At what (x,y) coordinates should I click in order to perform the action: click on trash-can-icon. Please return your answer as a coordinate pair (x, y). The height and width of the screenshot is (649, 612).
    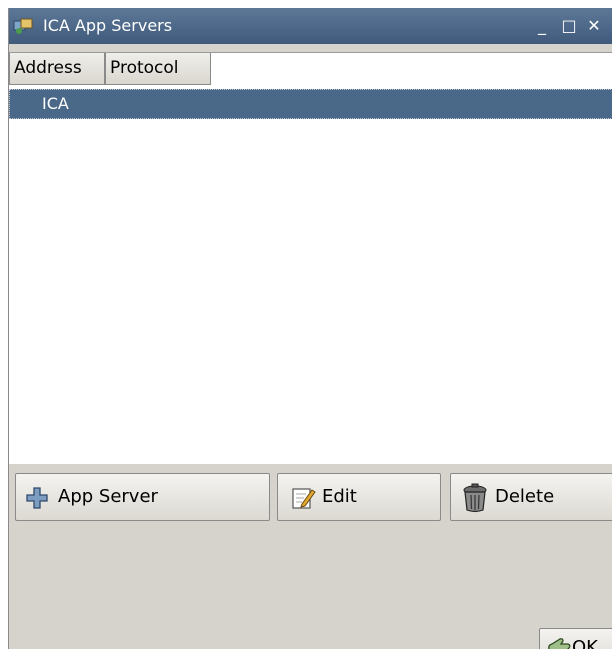
    Looking at the image, I should click on (475, 498).